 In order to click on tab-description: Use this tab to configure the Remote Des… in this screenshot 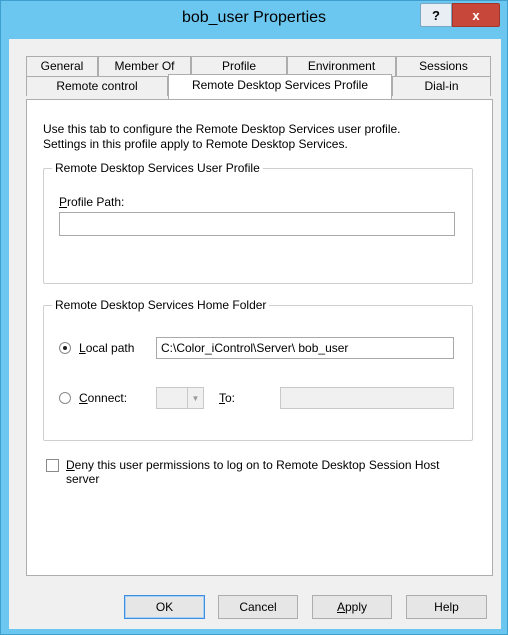, I will do `click(263, 137)`.